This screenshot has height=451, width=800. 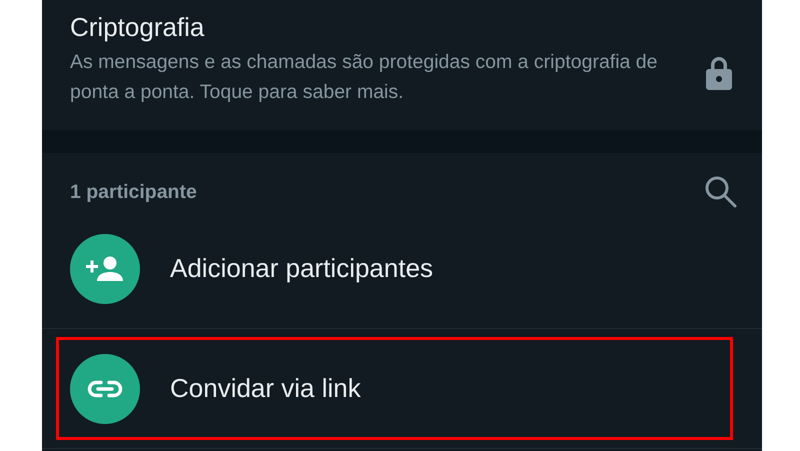 What do you see at coordinates (105, 389) in the screenshot?
I see `link-icon` at bounding box center [105, 389].